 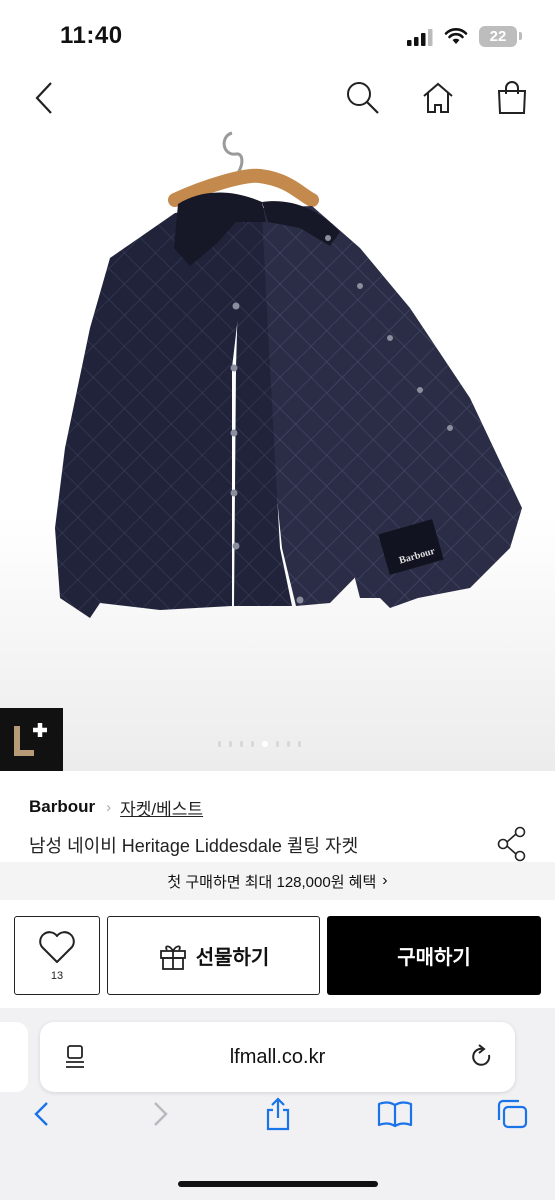 I want to click on search-button, so click(x=363, y=98).